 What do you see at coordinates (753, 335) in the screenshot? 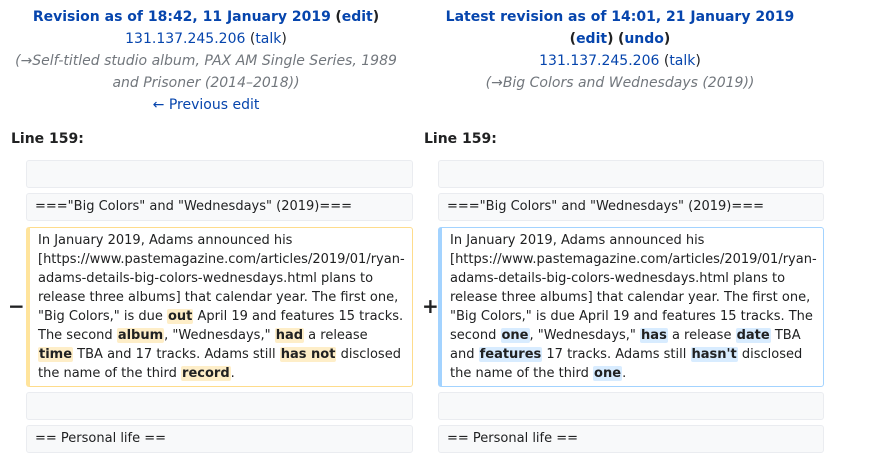
I see `right-added-word-3: date` at bounding box center [753, 335].